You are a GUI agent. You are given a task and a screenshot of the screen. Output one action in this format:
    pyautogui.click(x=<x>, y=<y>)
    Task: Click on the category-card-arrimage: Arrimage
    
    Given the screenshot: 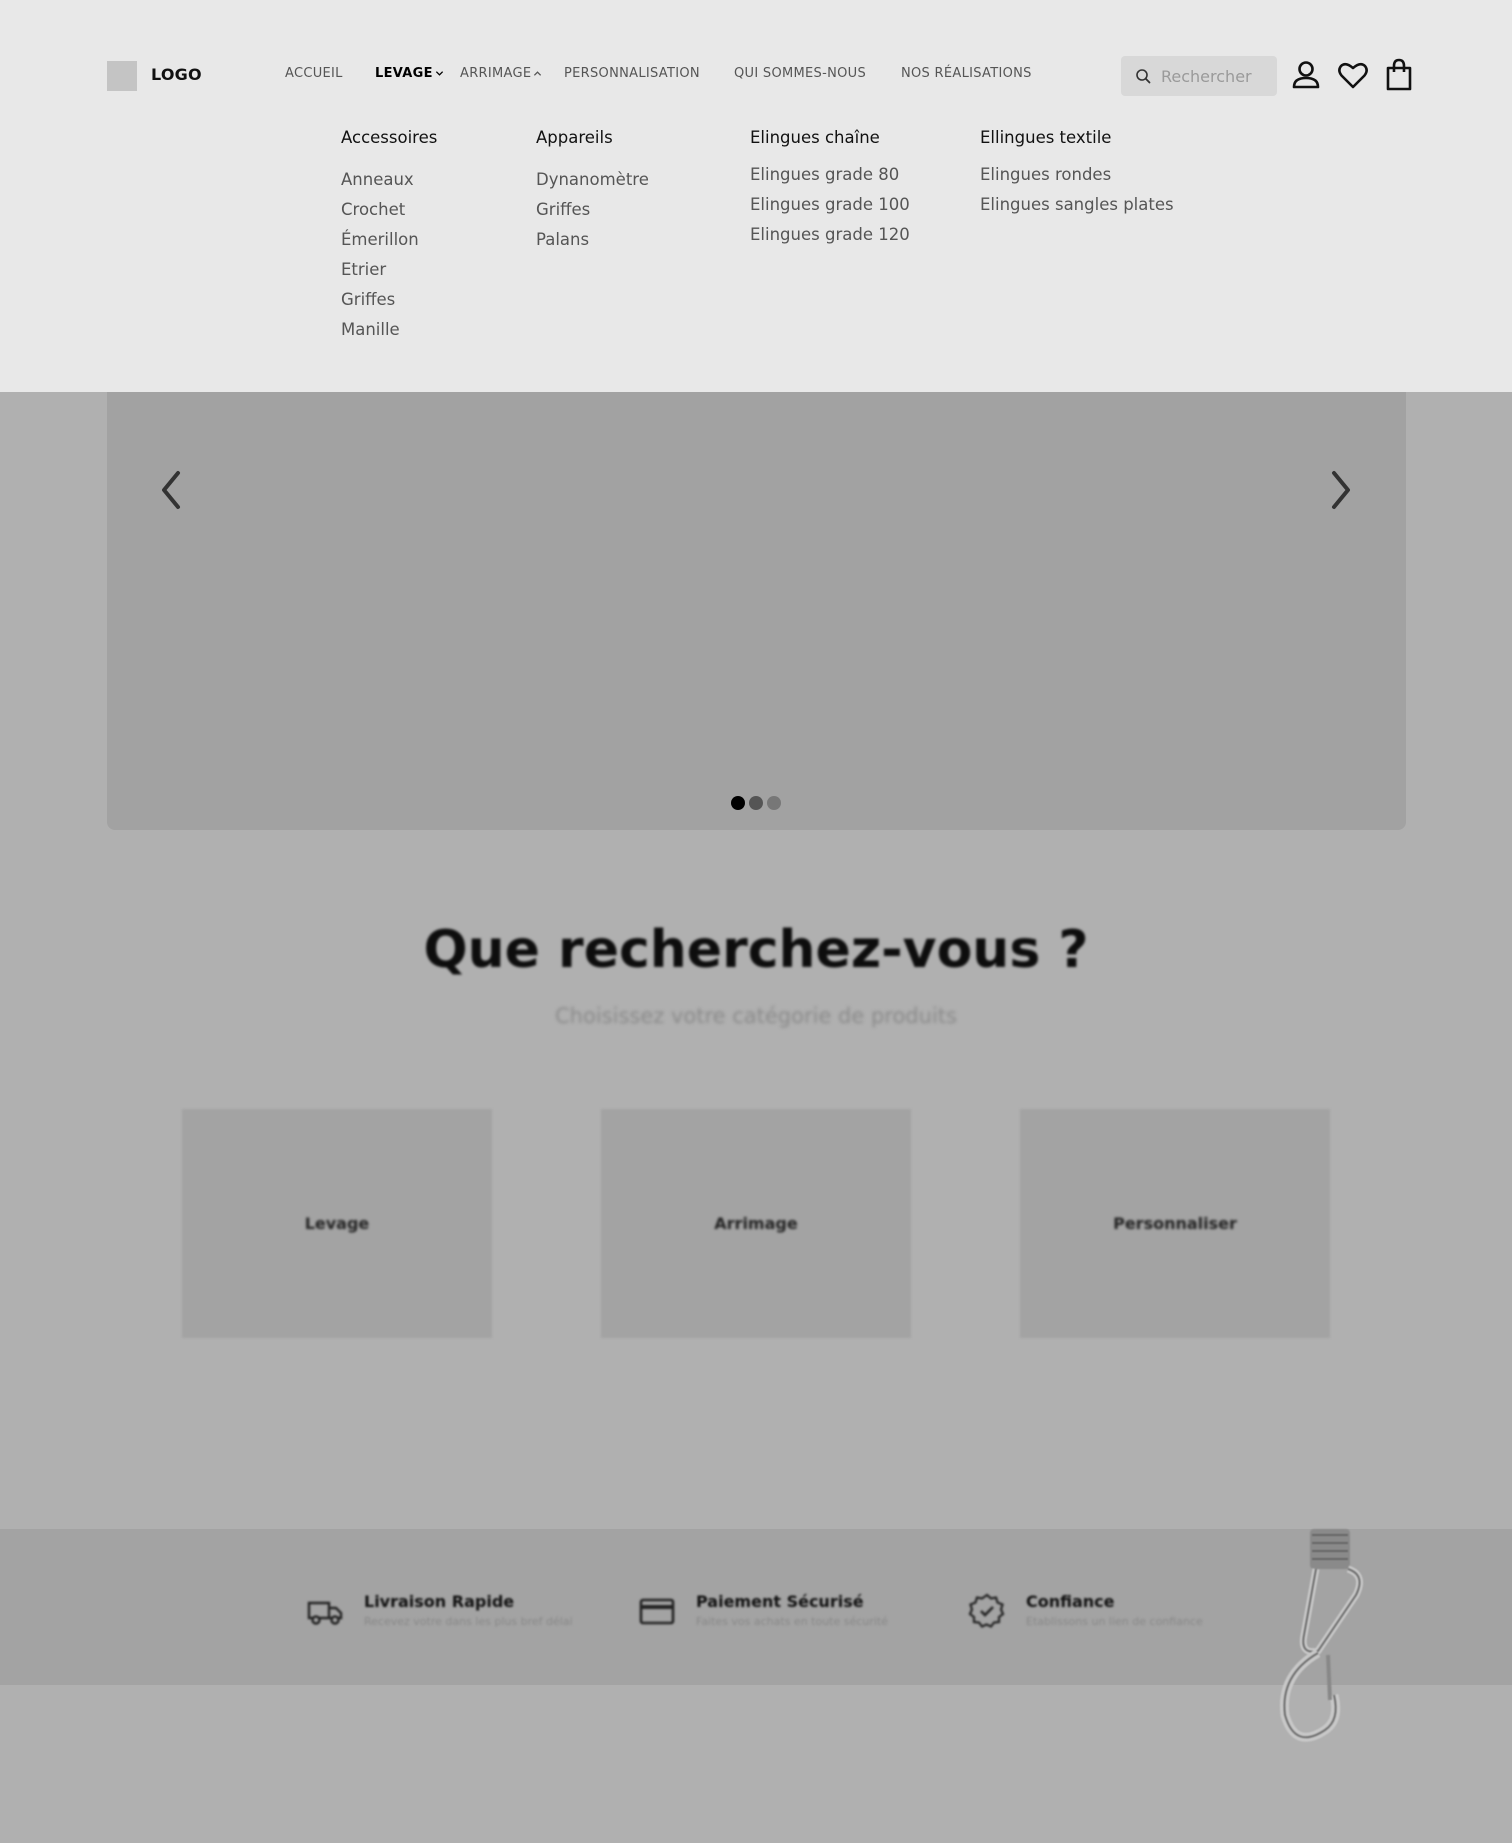 What is the action you would take?
    pyautogui.click(x=756, y=1223)
    